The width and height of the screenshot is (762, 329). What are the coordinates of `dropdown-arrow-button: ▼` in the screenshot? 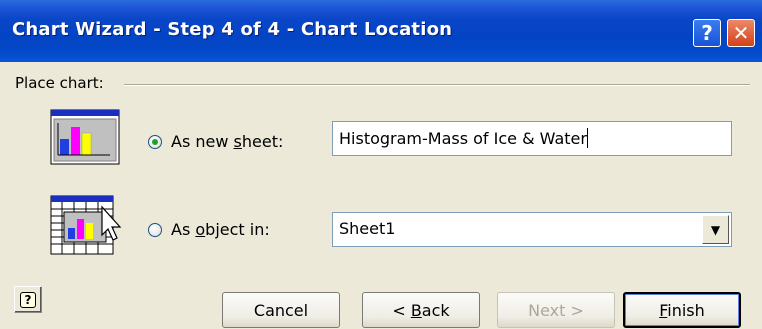 It's located at (715, 229).